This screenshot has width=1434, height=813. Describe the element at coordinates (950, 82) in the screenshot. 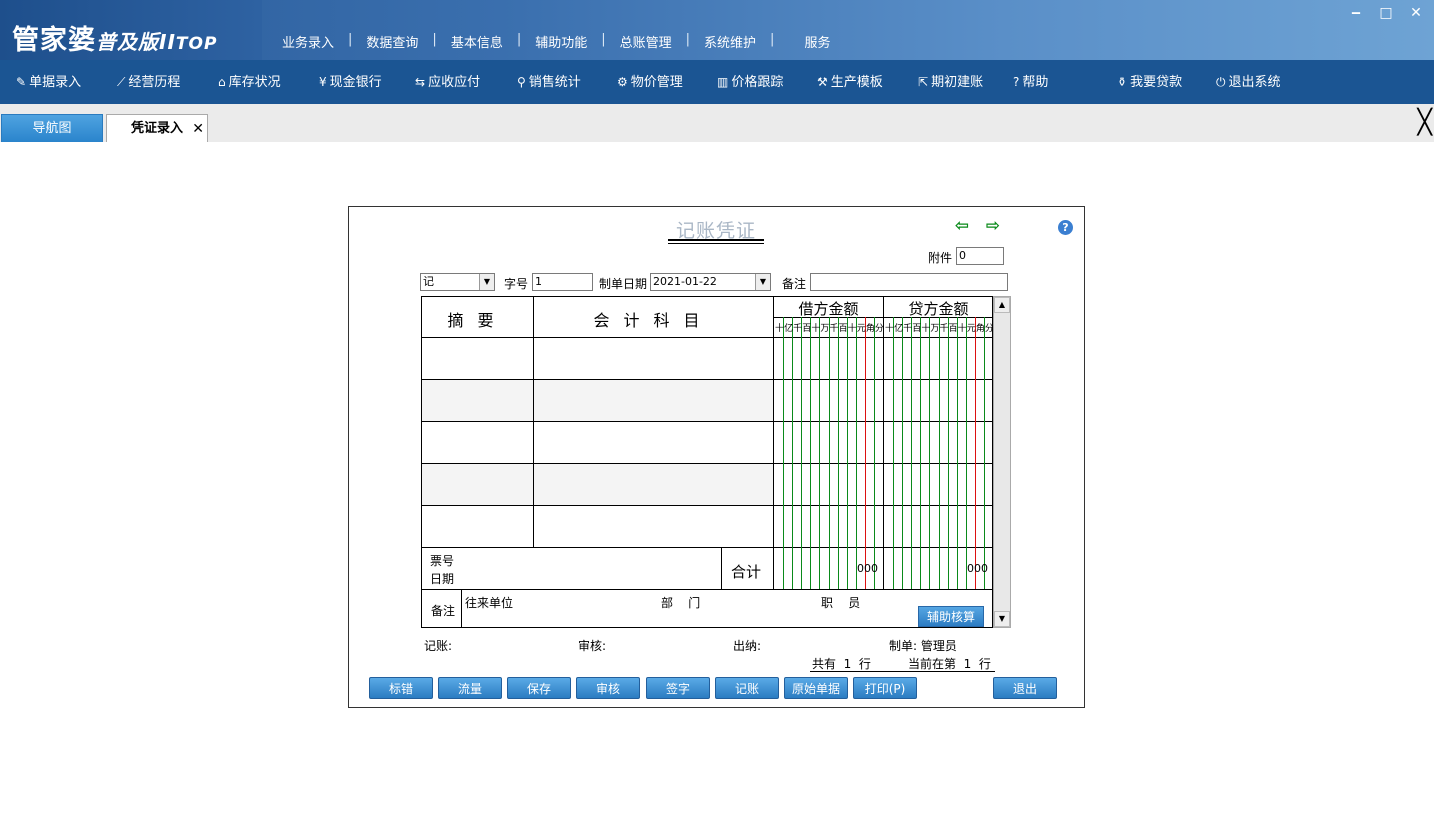

I see `nav-opening-balance: ⇱ 期初建账` at that location.